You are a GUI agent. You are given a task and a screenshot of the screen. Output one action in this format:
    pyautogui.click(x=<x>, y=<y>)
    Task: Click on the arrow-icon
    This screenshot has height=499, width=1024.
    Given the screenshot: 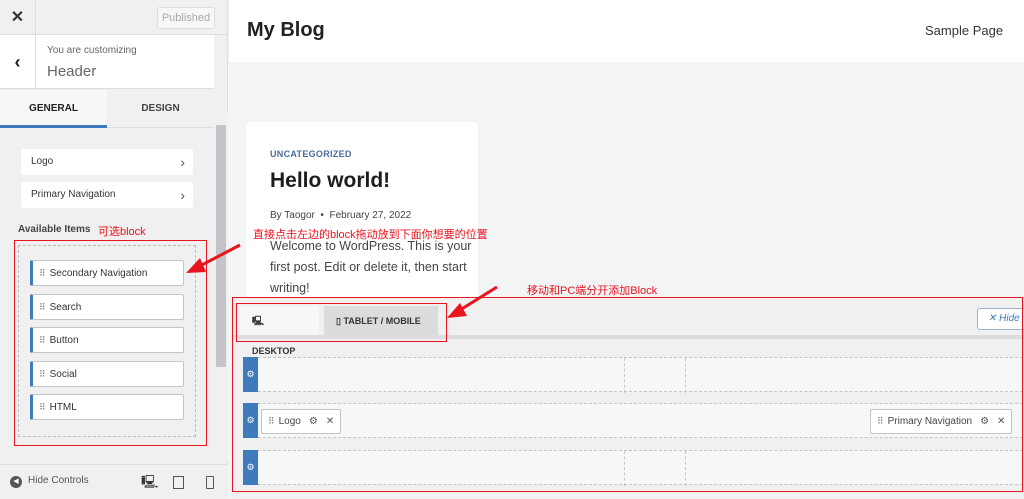 What is the action you would take?
    pyautogui.click(x=342, y=280)
    